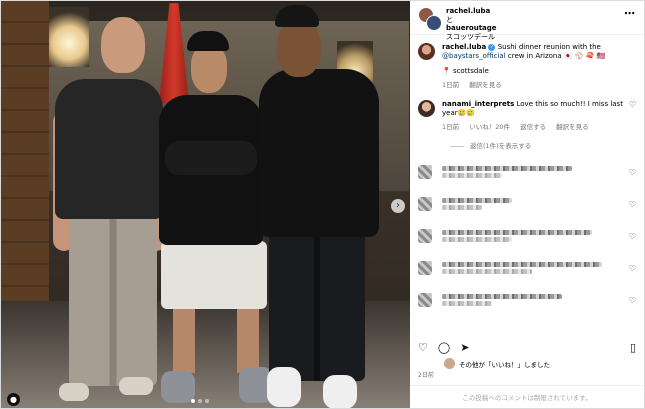 The height and width of the screenshot is (409, 645). What do you see at coordinates (214, 275) in the screenshot?
I see `person-2-shorts` at bounding box center [214, 275].